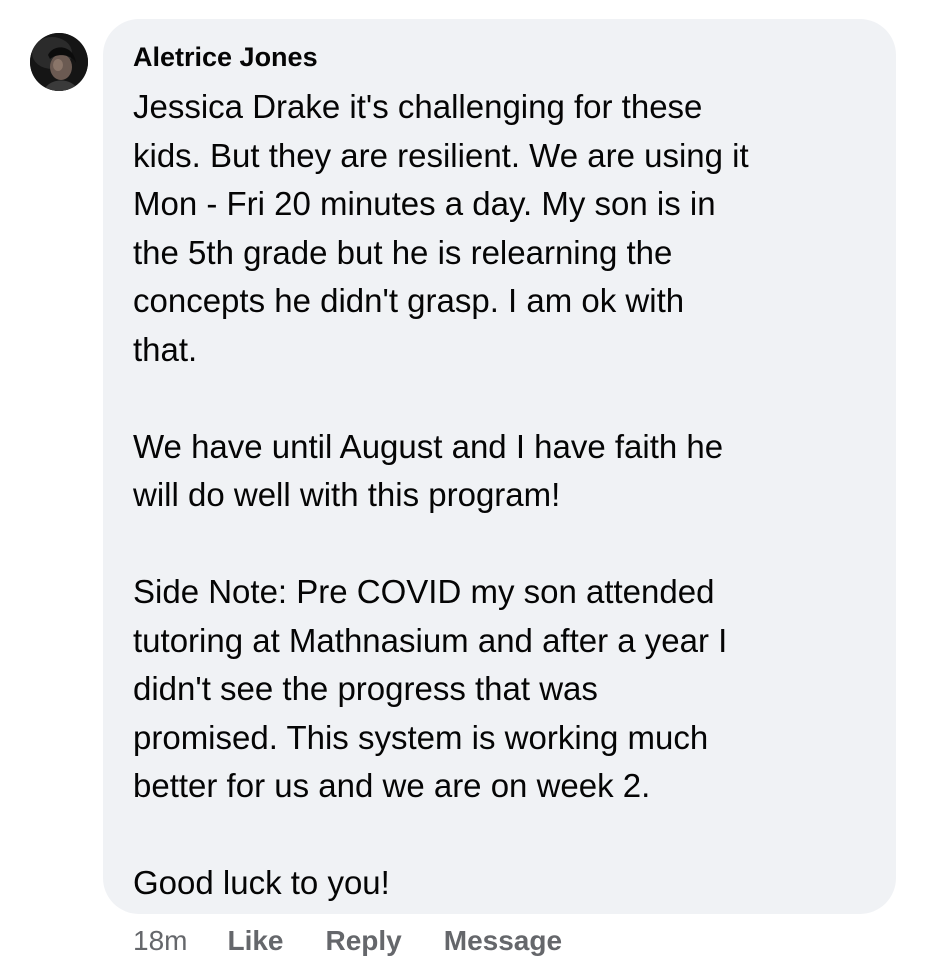 The image size is (928, 970). I want to click on comment-line: didn't see the progress that was, so click(365, 688).